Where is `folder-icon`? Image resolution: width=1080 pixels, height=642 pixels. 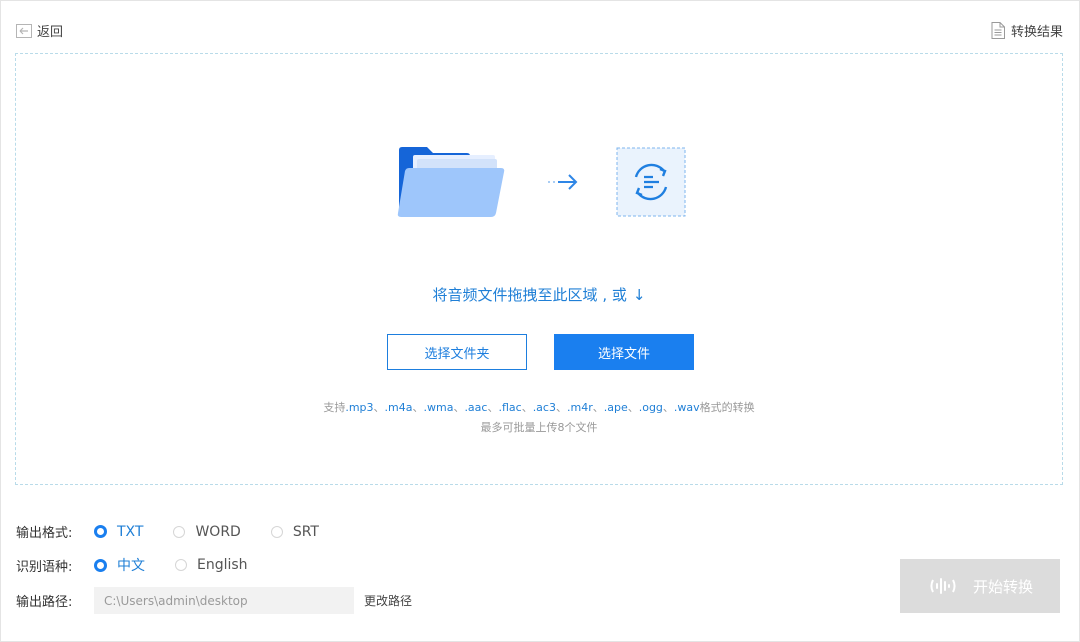
folder-icon is located at coordinates (452, 185).